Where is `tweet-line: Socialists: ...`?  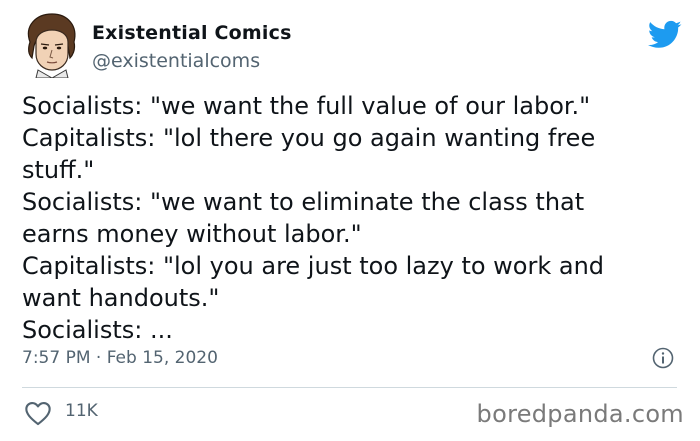
tweet-line: Socialists: ... is located at coordinates (97, 330).